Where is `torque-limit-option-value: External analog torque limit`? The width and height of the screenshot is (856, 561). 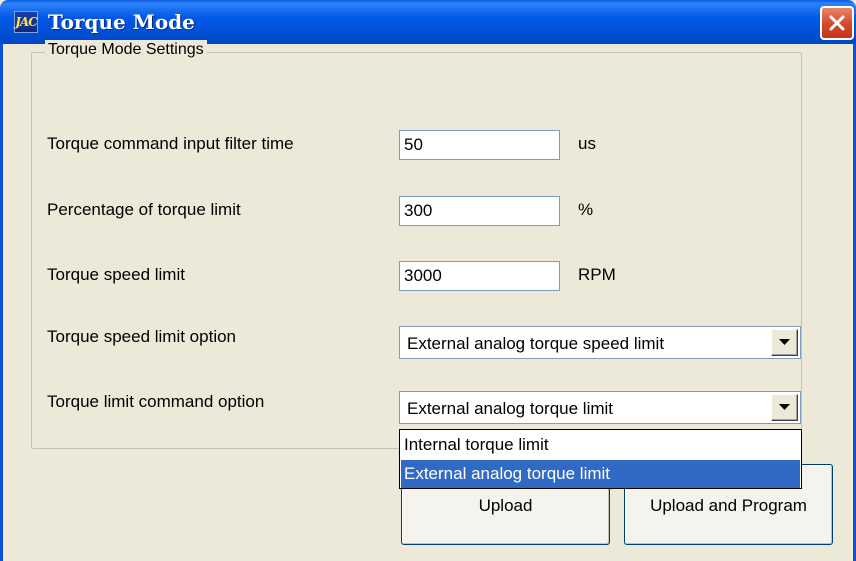 torque-limit-option-value: External analog torque limit is located at coordinates (510, 408).